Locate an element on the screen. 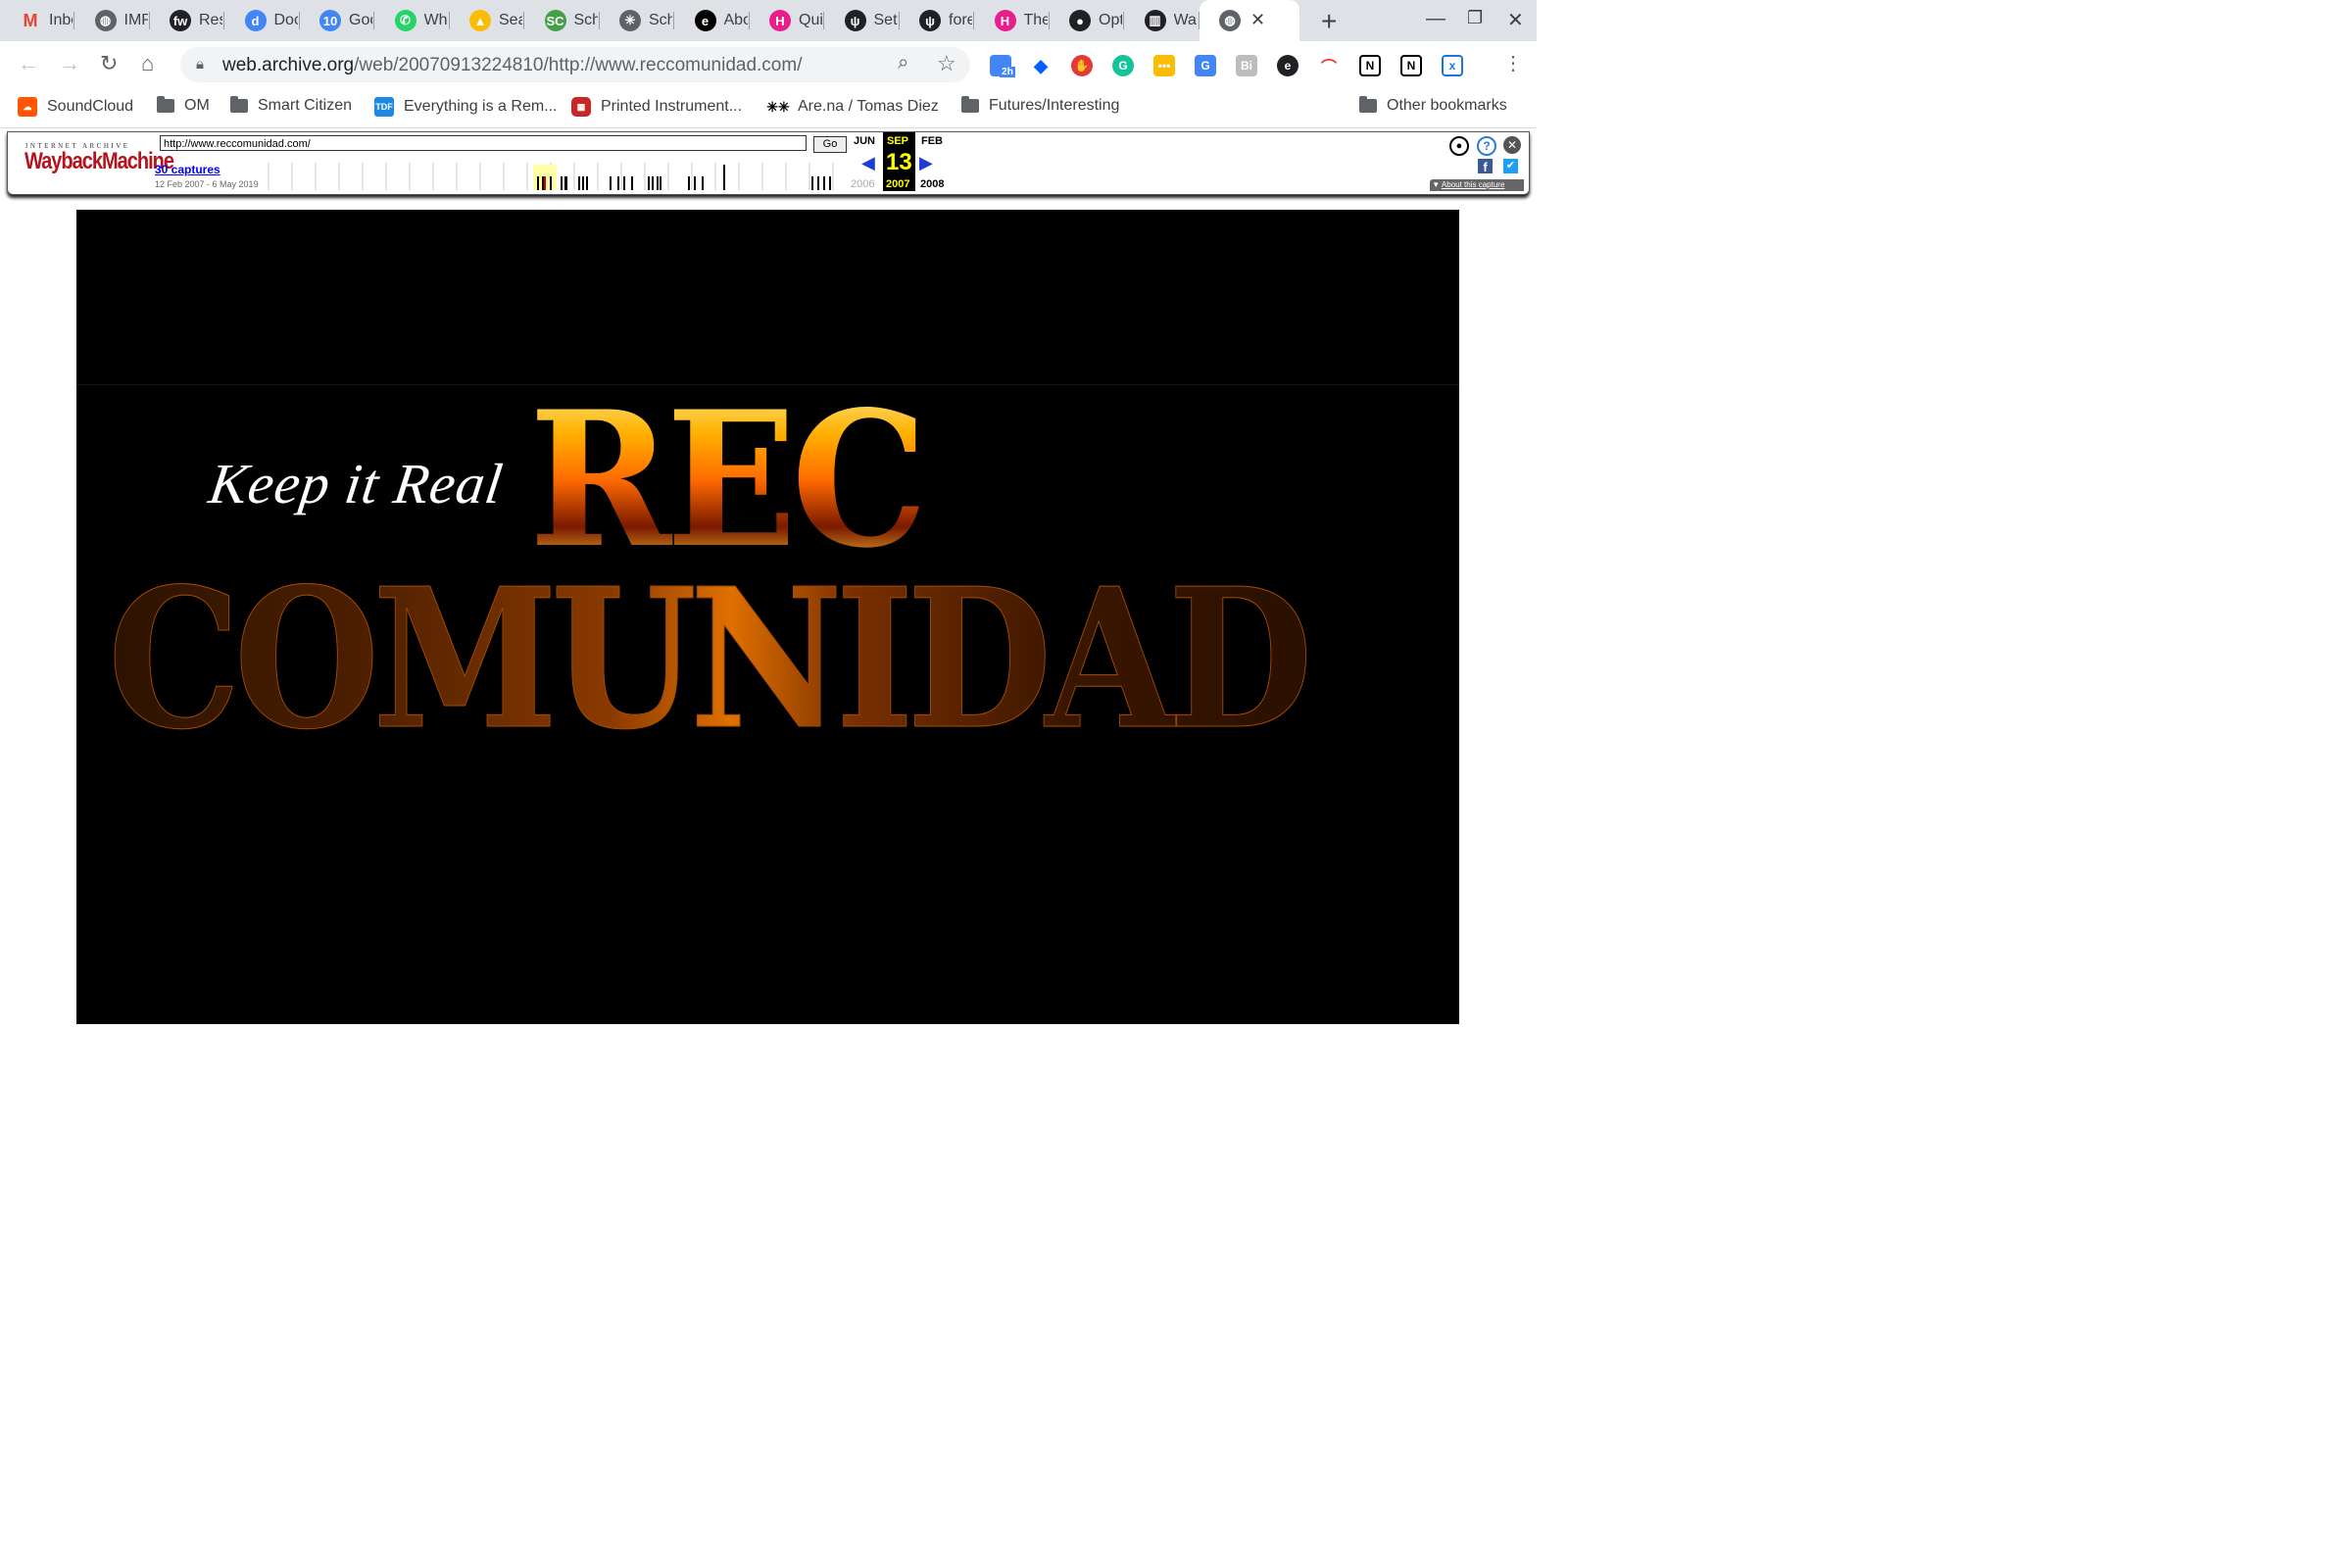 The image size is (2352, 1568). tab: fw Res is located at coordinates (187, 20).